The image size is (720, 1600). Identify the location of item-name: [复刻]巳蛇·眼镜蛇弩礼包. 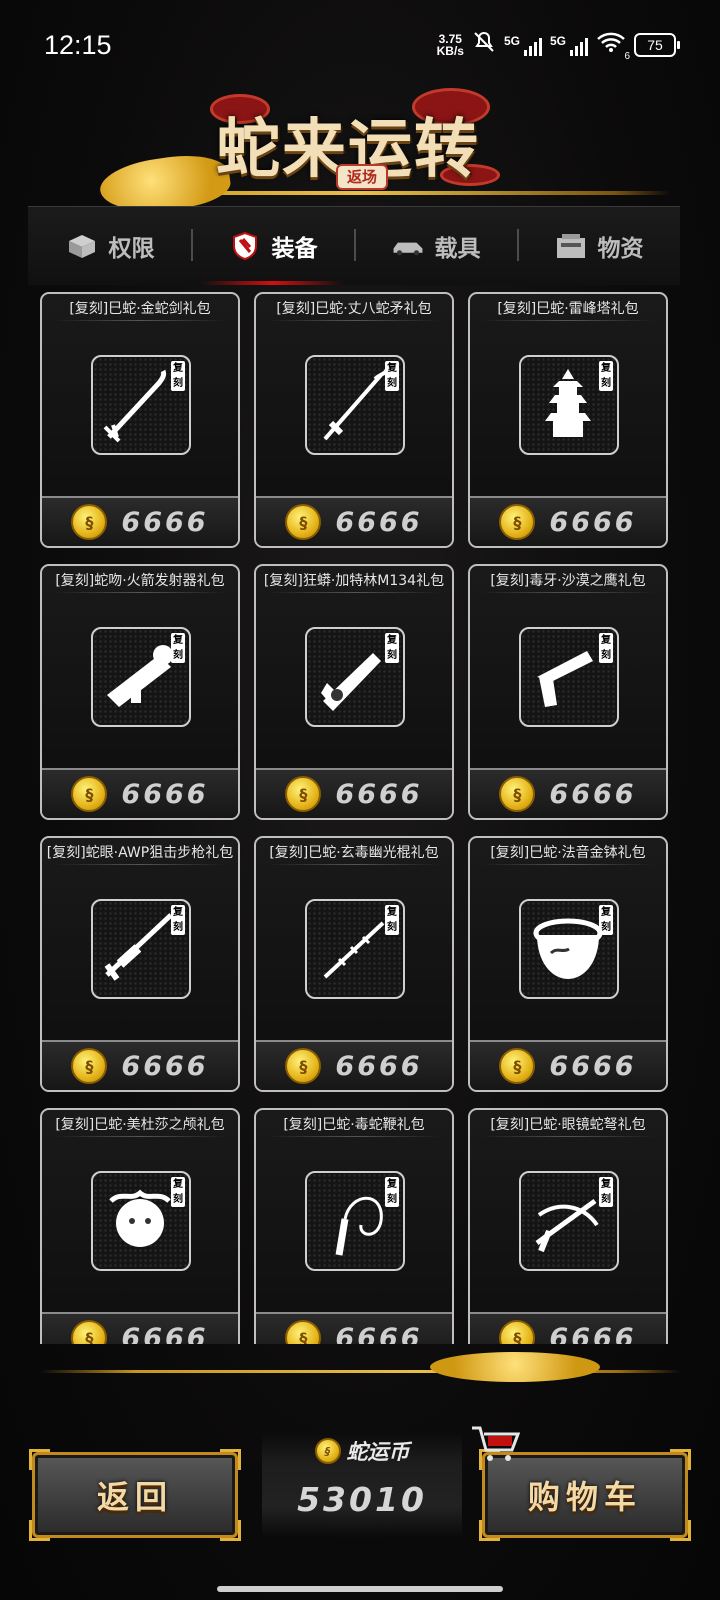
(568, 1125).